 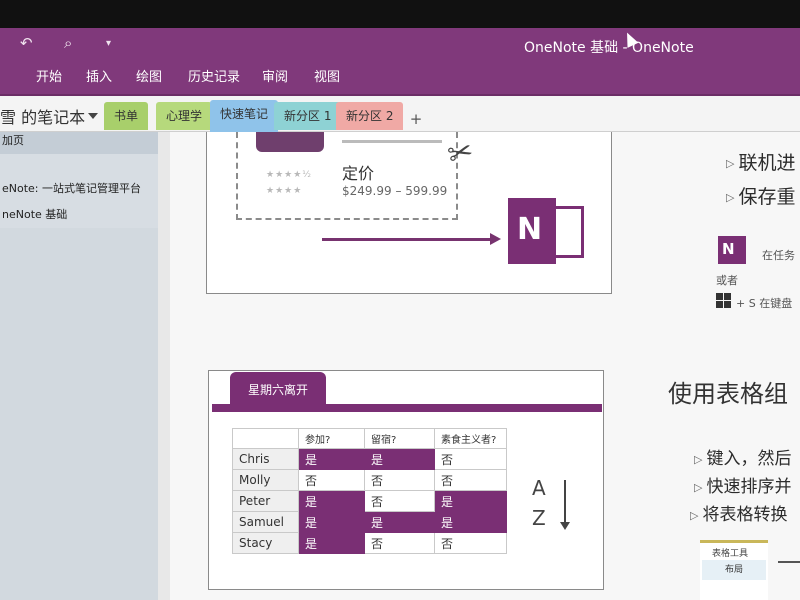 I want to click on onenote-small-letter: N, so click(x=728, y=249).